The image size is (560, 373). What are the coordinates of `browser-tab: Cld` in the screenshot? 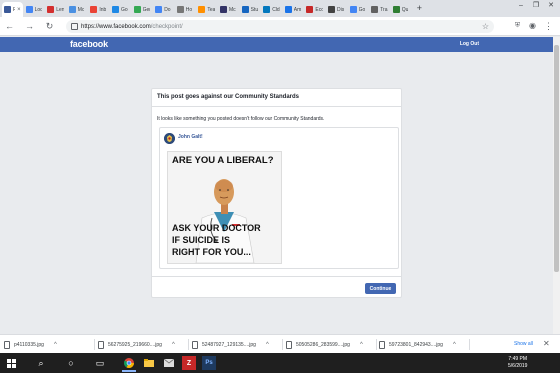 It's located at (271, 9).